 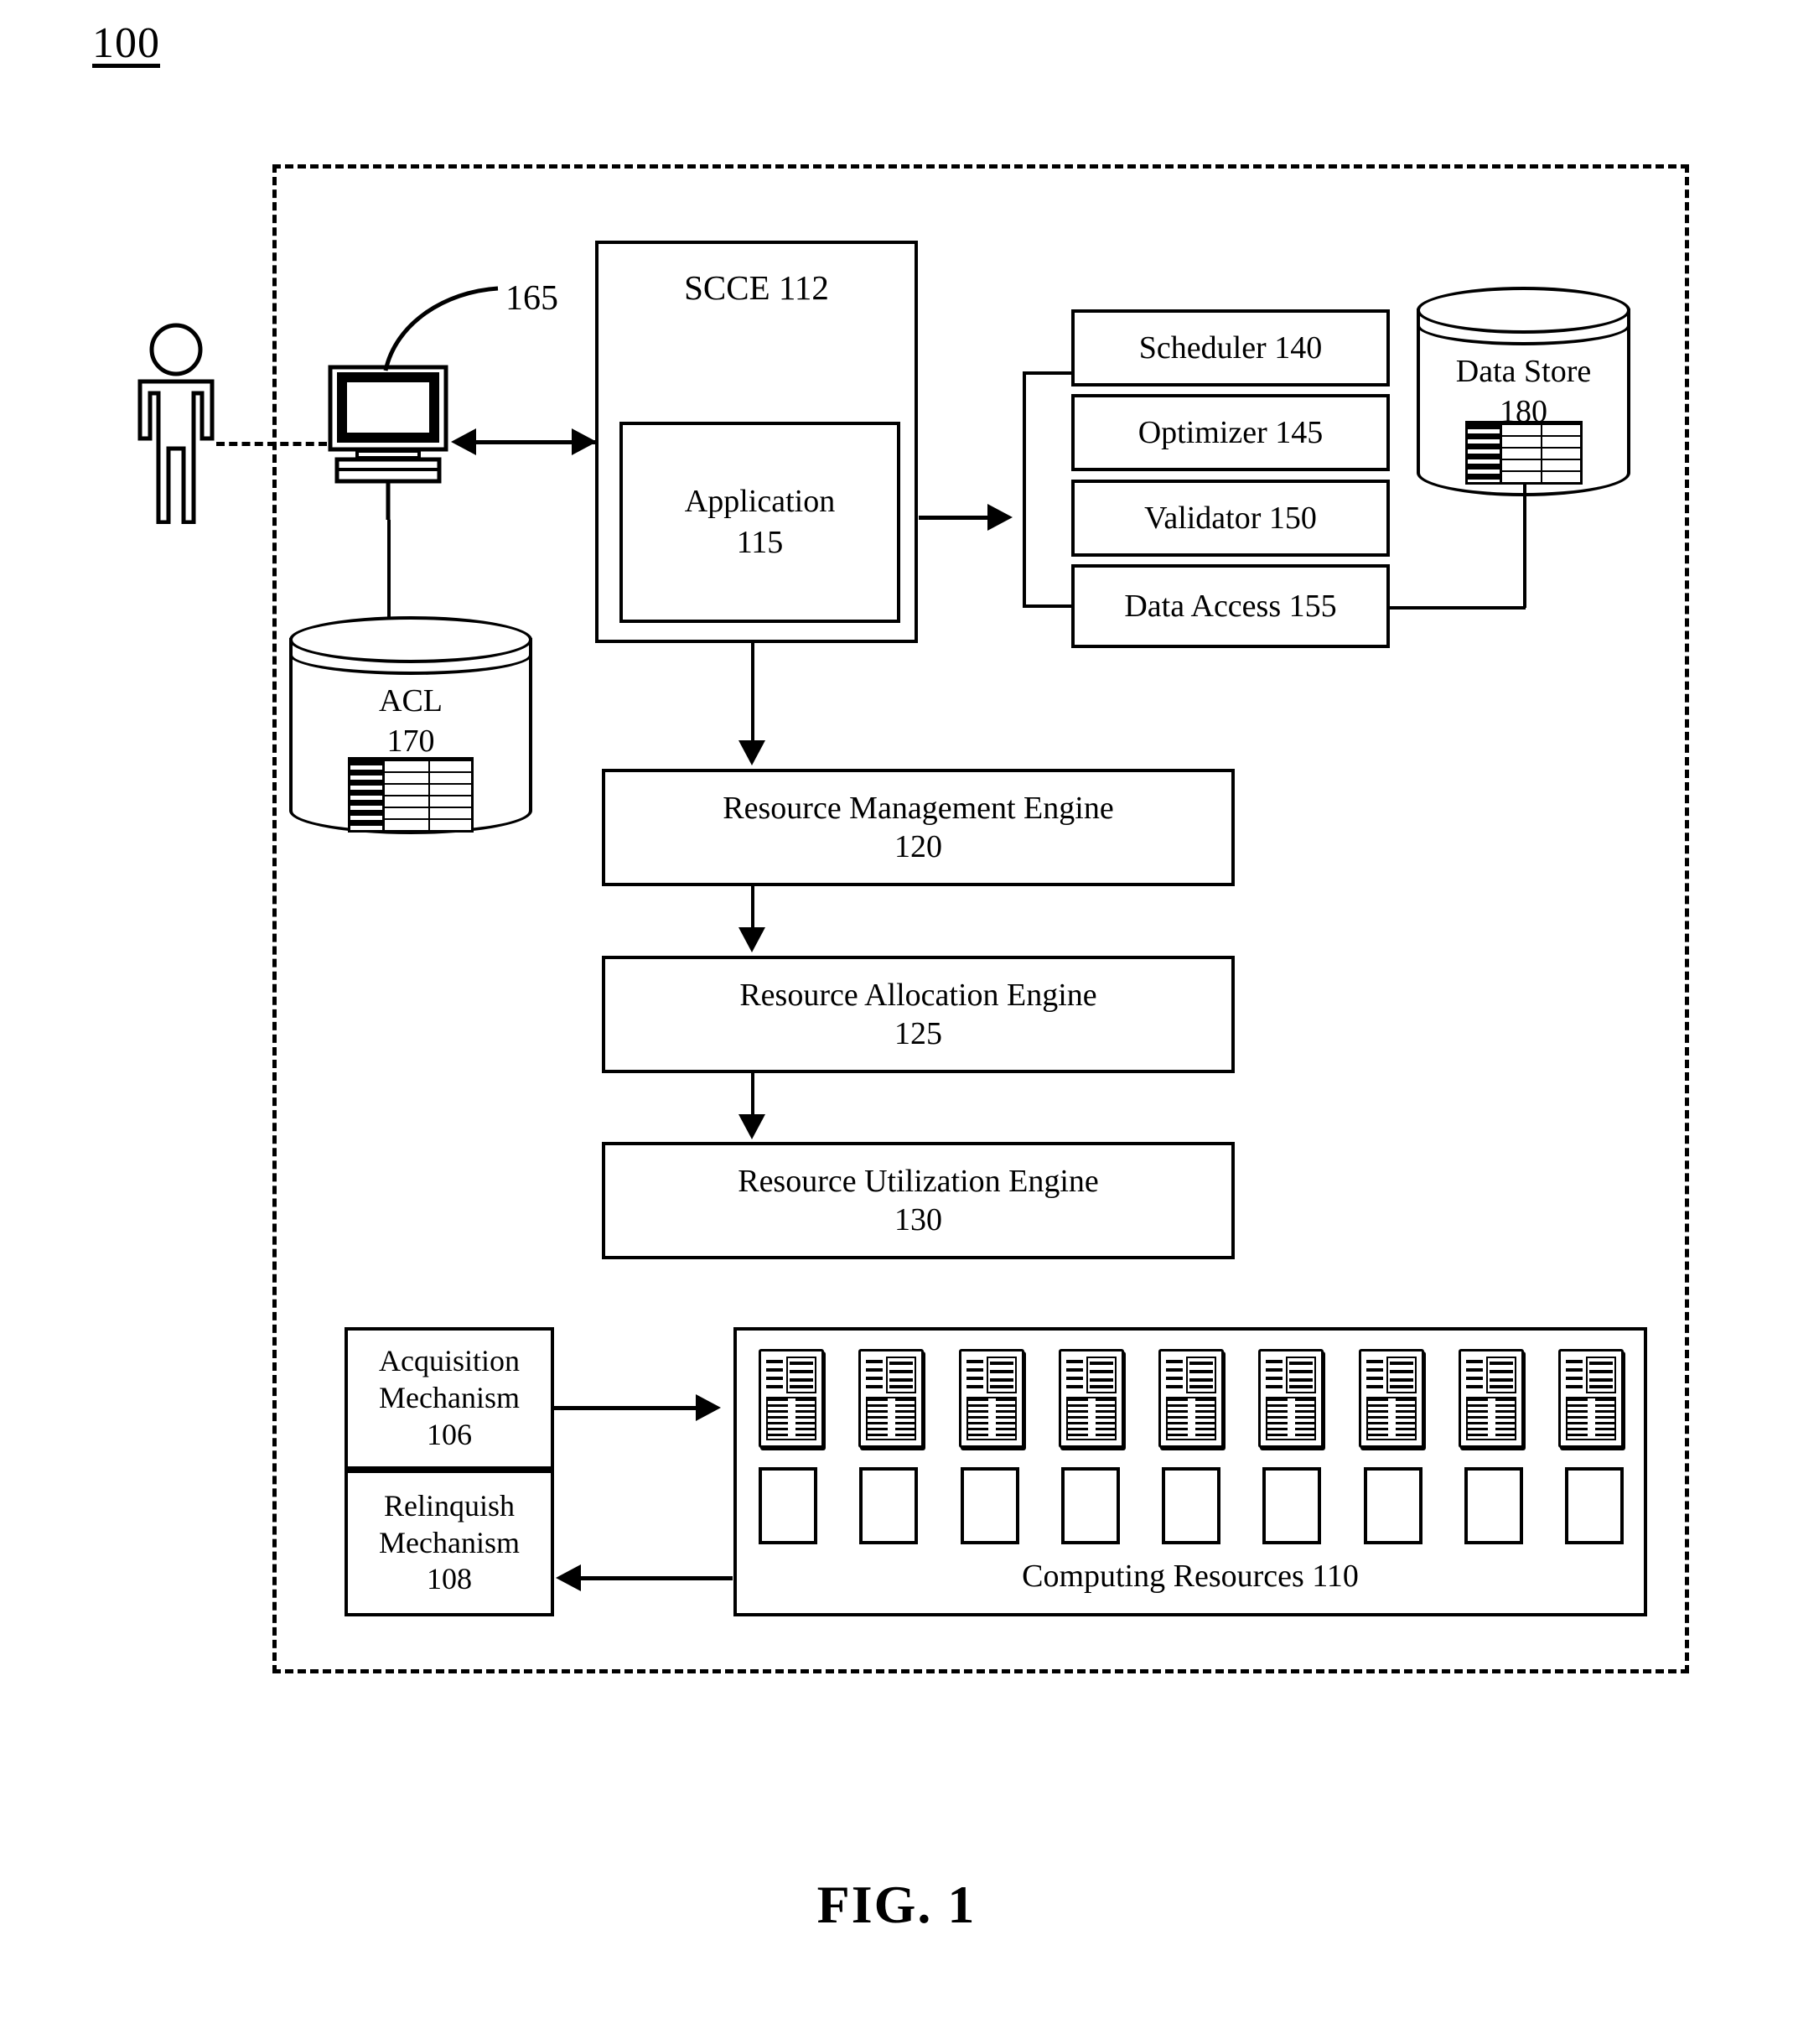 I want to click on data-store-cylinder: Data Store 180, so click(x=1523, y=392).